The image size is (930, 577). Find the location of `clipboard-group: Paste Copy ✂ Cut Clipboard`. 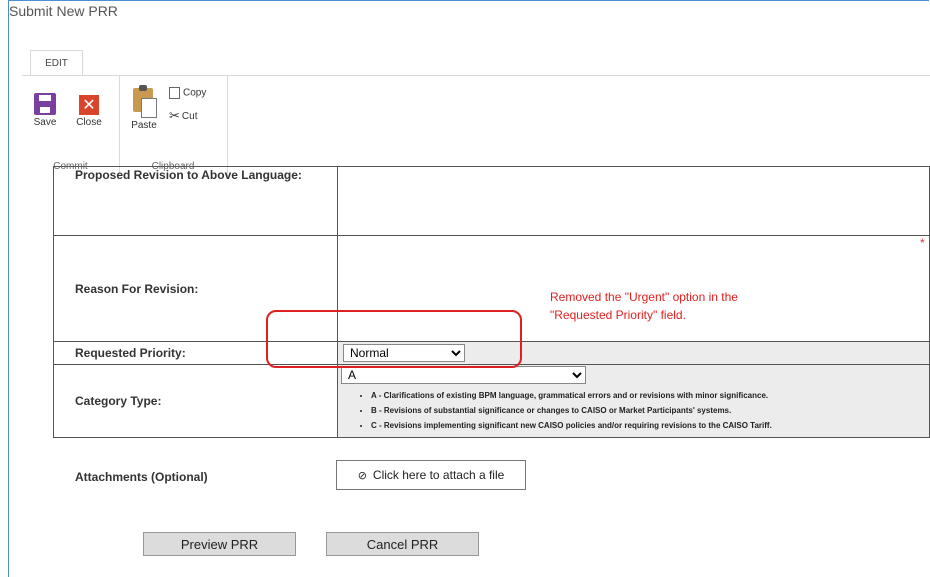

clipboard-group: Paste Copy ✂ Cut Clipboard is located at coordinates (173, 126).